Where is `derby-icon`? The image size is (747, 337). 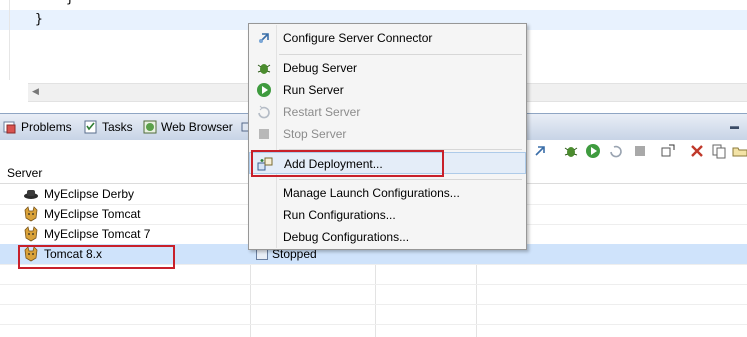 derby-icon is located at coordinates (31, 194).